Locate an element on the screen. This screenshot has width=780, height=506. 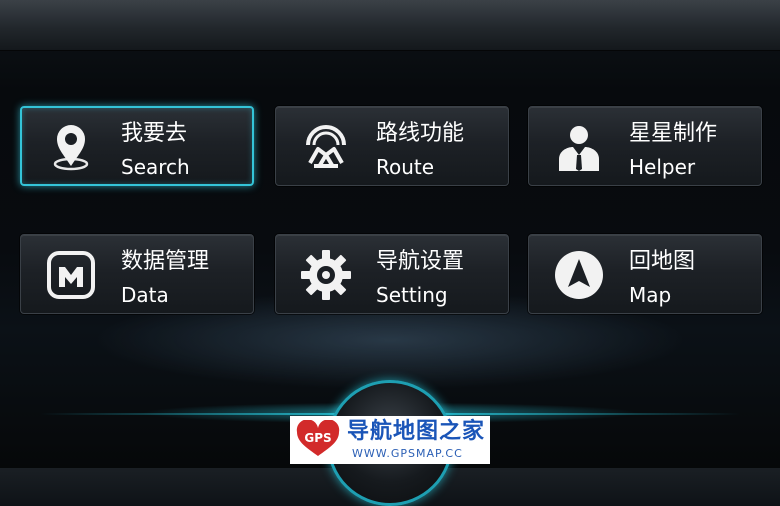
menu-item-label-en: Route is located at coordinates (405, 167).